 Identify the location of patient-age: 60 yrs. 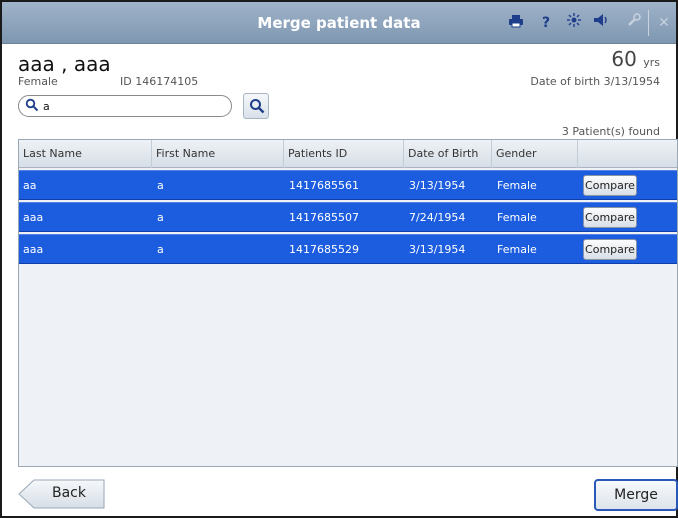
(635, 59).